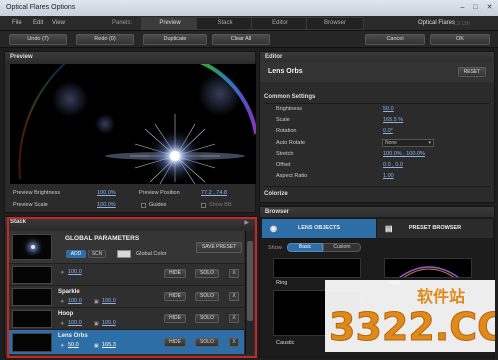  I want to click on stack-scrollbar, so click(249, 292).